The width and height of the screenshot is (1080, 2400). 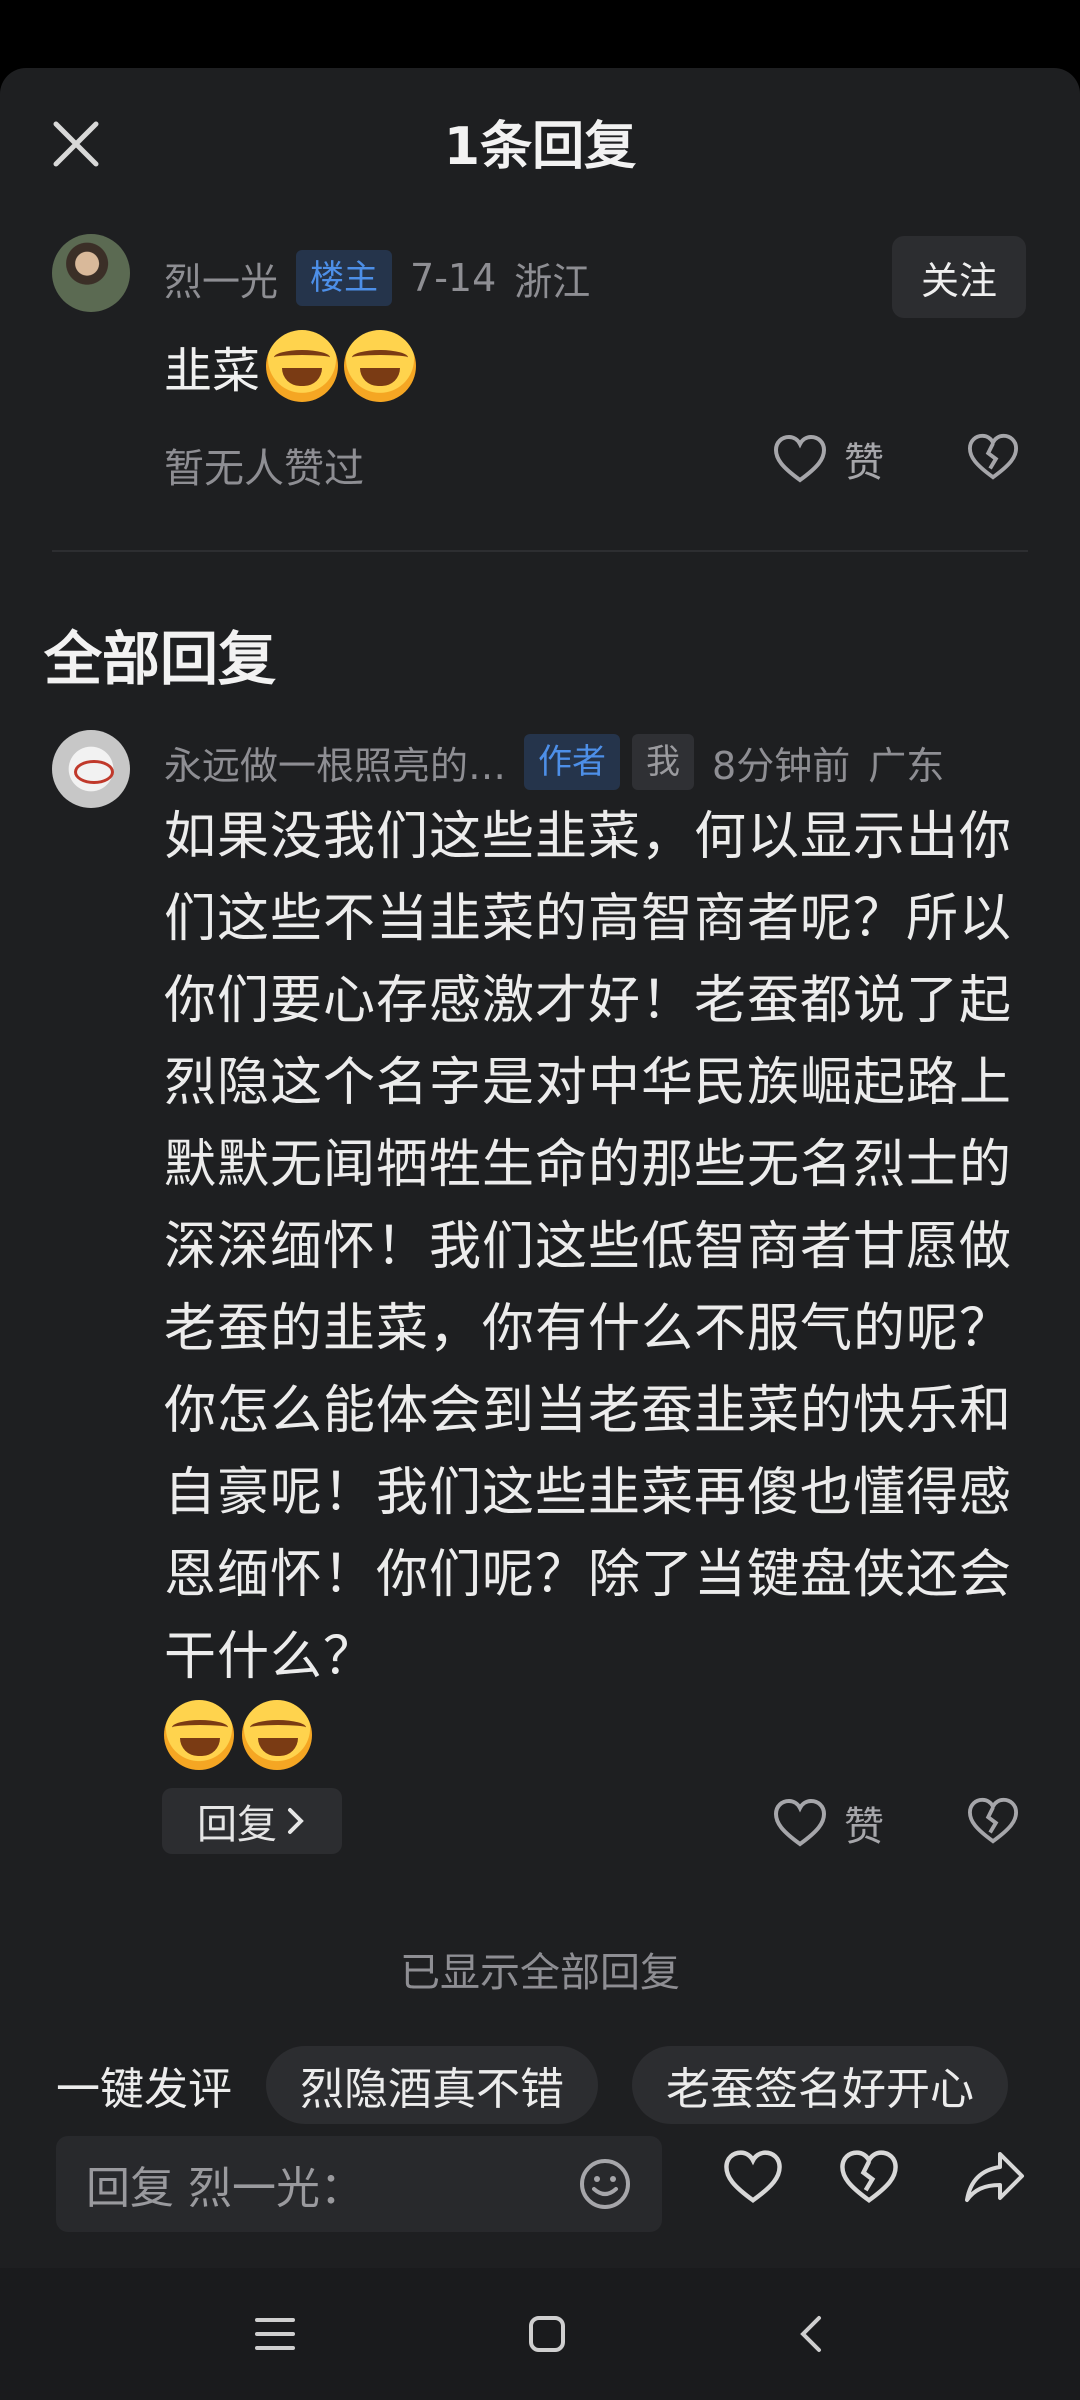 What do you see at coordinates (552, 281) in the screenshot?
I see `comment-location: 浙江` at bounding box center [552, 281].